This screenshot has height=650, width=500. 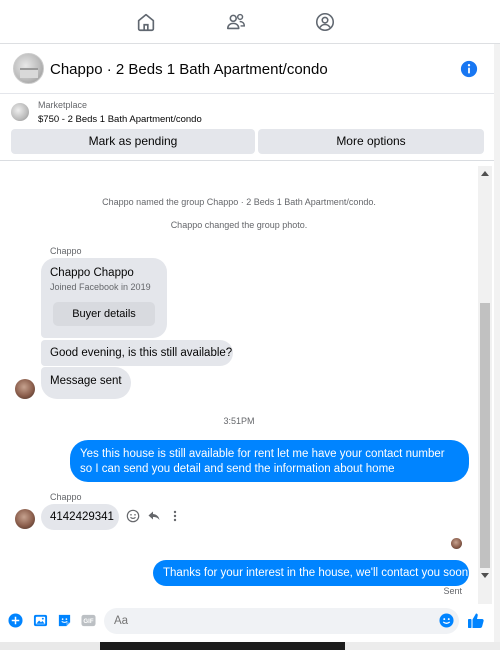 What do you see at coordinates (120, 119) in the screenshot?
I see `listing-title: $750 - 2 Beds 1 Bath Apartment/condo` at bounding box center [120, 119].